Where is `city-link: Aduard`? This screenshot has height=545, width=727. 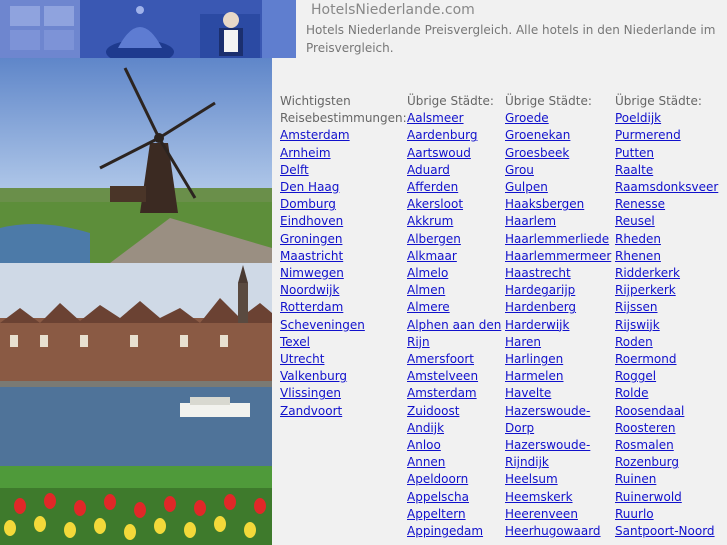 city-link: Aduard is located at coordinates (454, 170).